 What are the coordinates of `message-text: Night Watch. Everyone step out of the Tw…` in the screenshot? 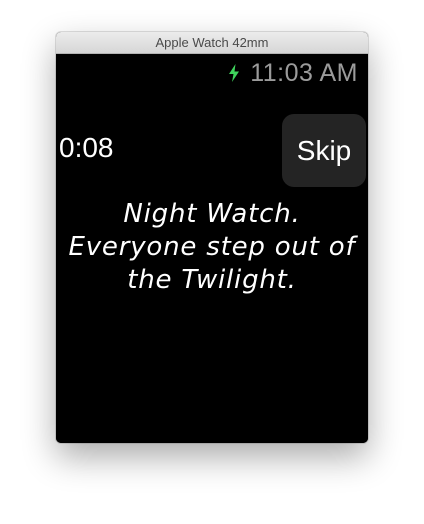 It's located at (212, 247).